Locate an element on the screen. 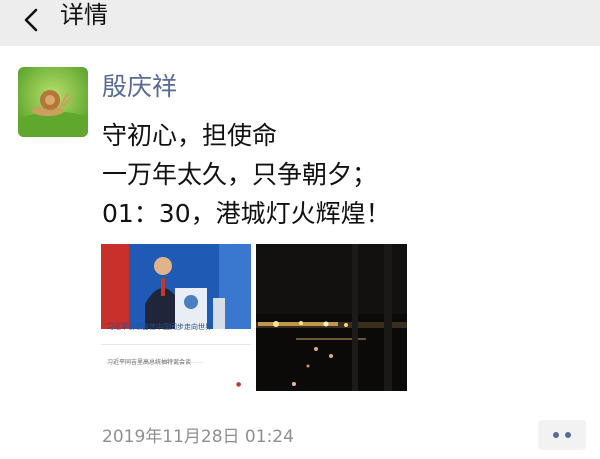  nav-bar: 详情 is located at coordinates (300, 23).